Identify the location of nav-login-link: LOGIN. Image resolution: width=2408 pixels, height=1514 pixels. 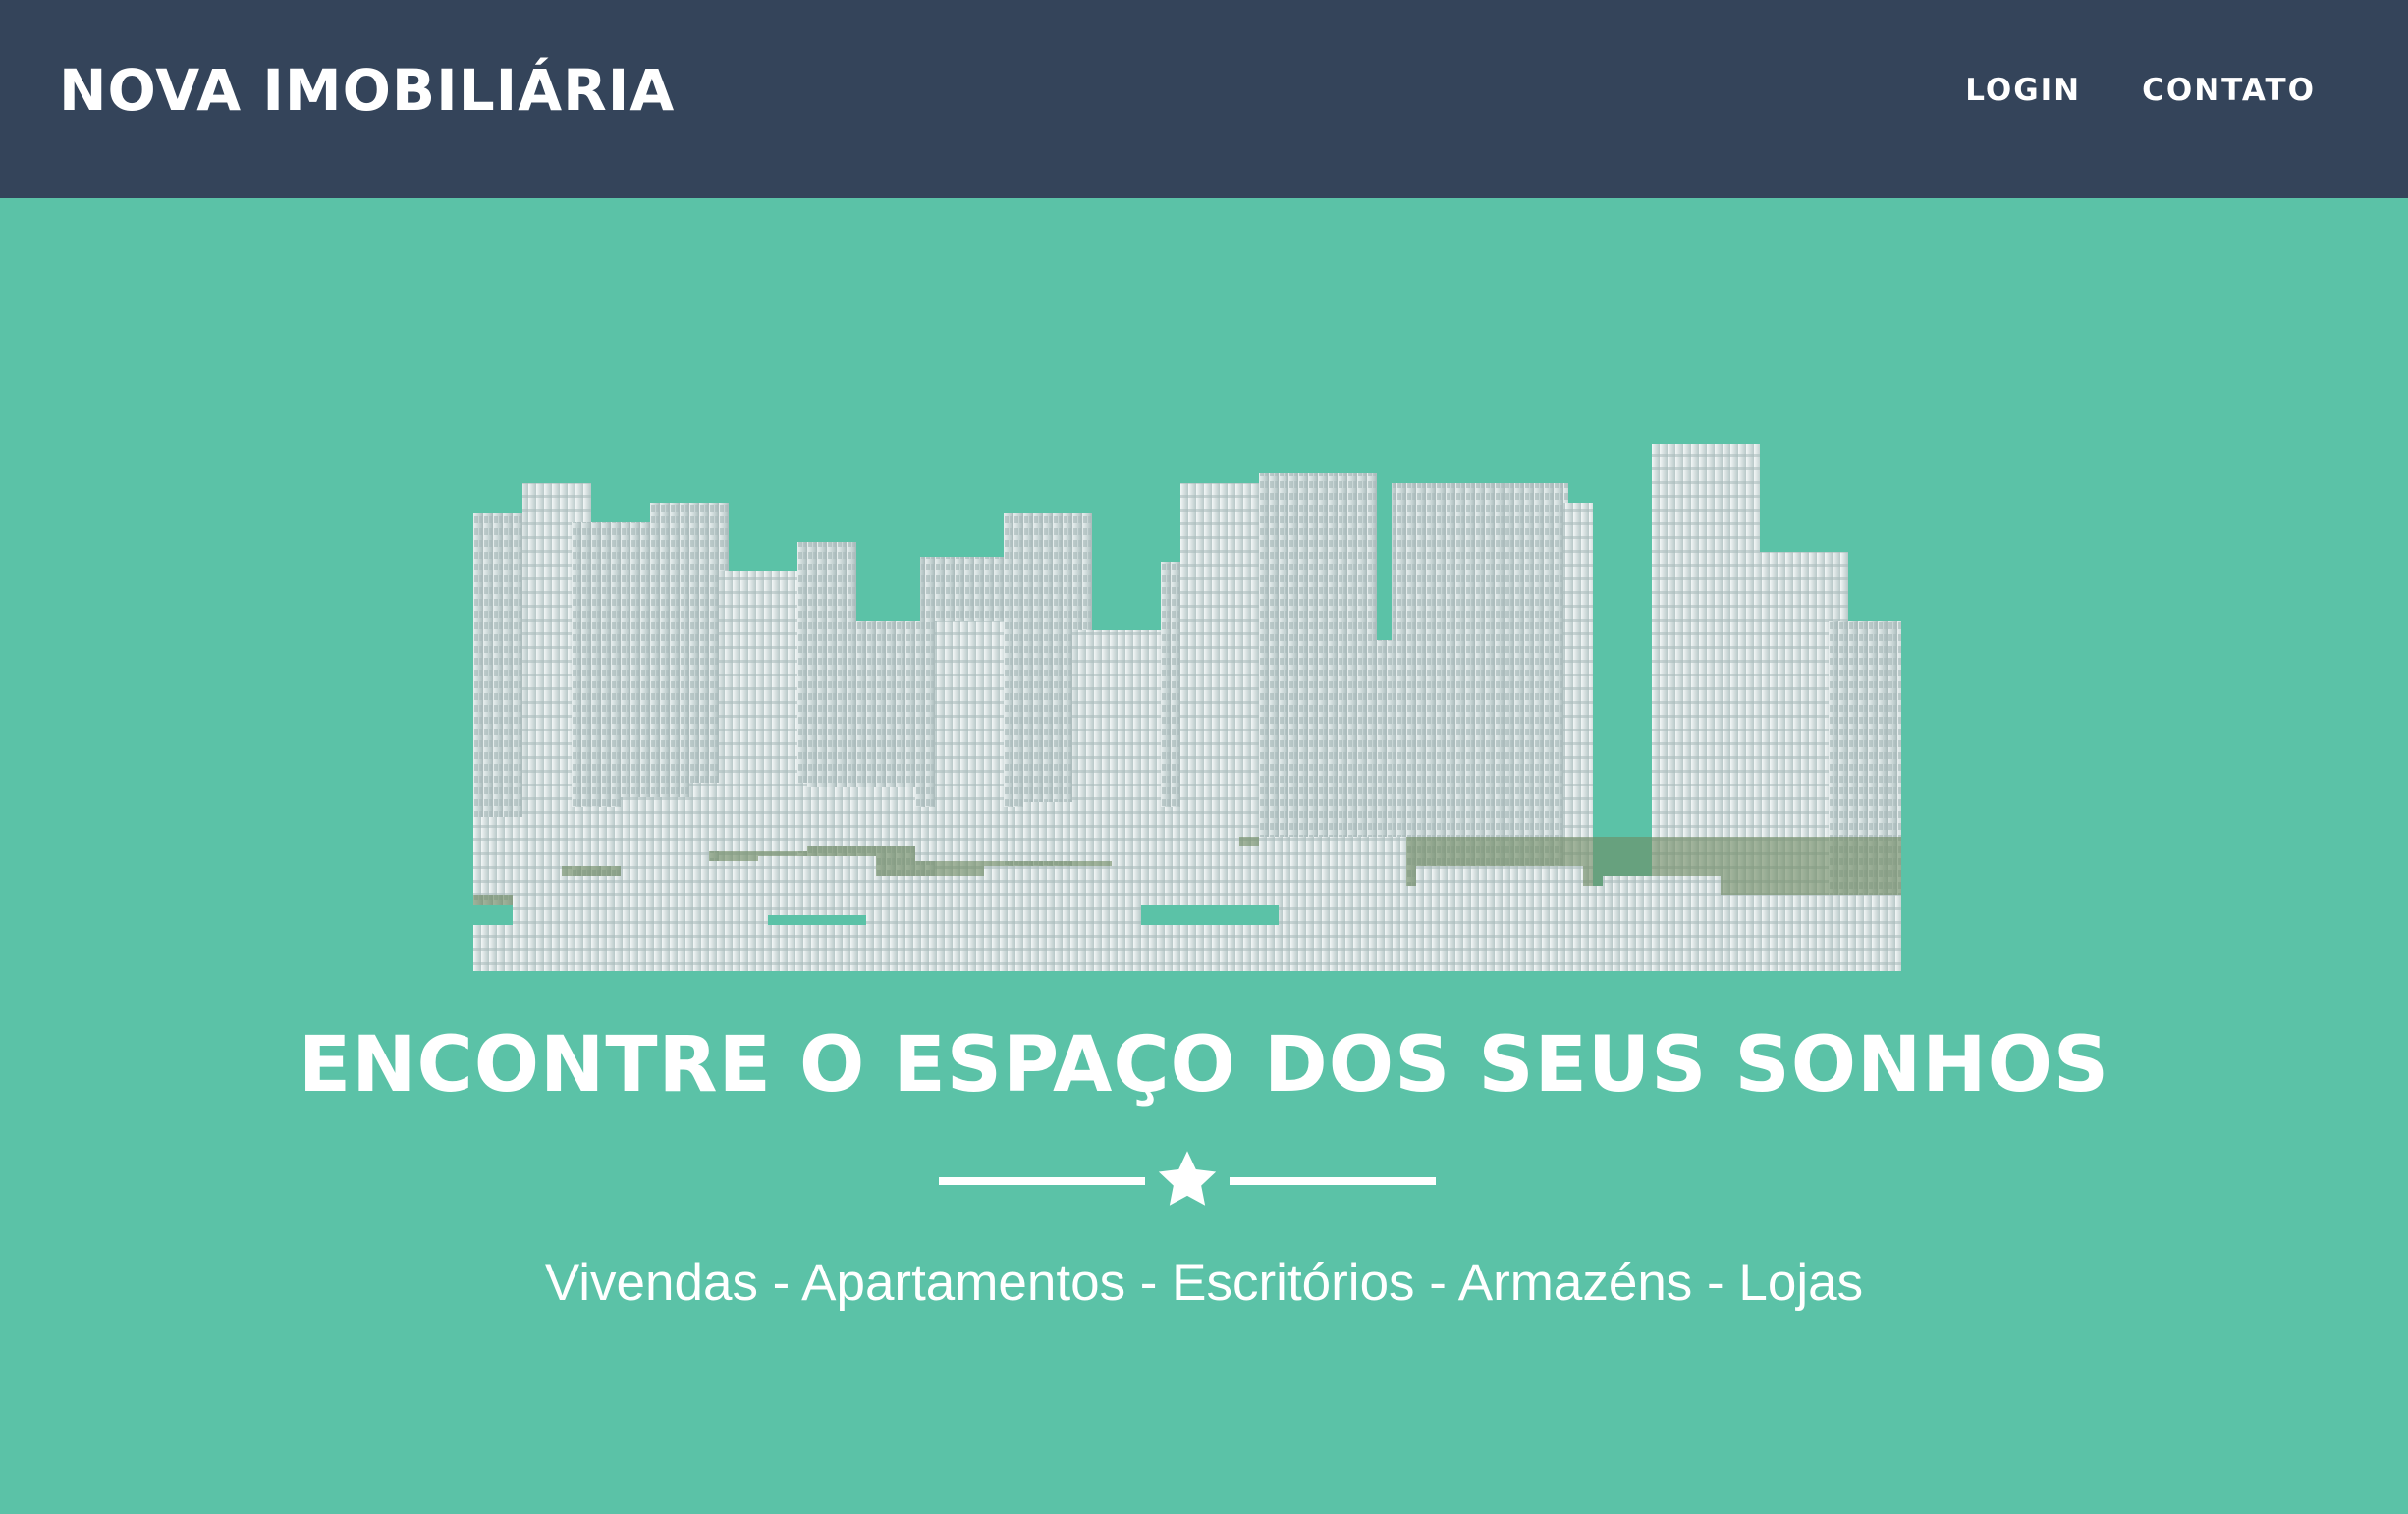
(2023, 90).